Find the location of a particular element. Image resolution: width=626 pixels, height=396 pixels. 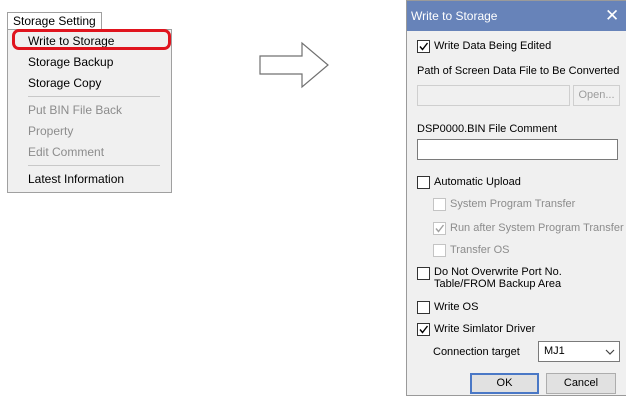

menu-item-edit-comment: Edit Comment is located at coordinates (66, 152).